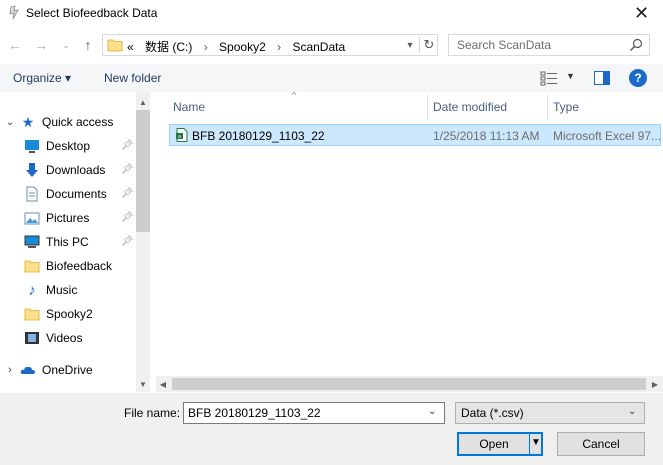  I want to click on breadcrumb-prefix: «, so click(130, 47).